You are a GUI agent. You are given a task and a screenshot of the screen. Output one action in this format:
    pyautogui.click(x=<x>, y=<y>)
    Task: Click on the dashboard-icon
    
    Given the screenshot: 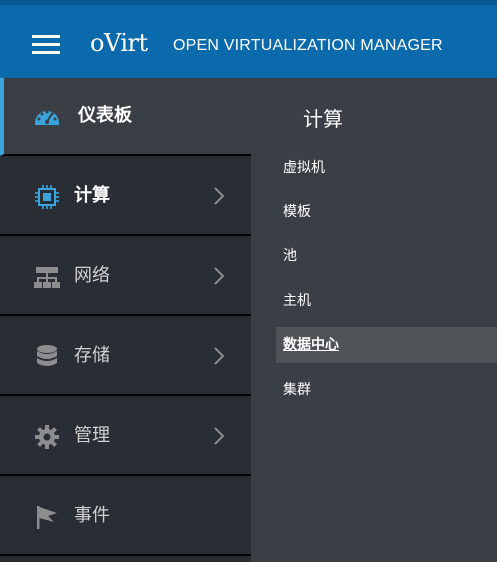 What is the action you would take?
    pyautogui.click(x=47, y=117)
    